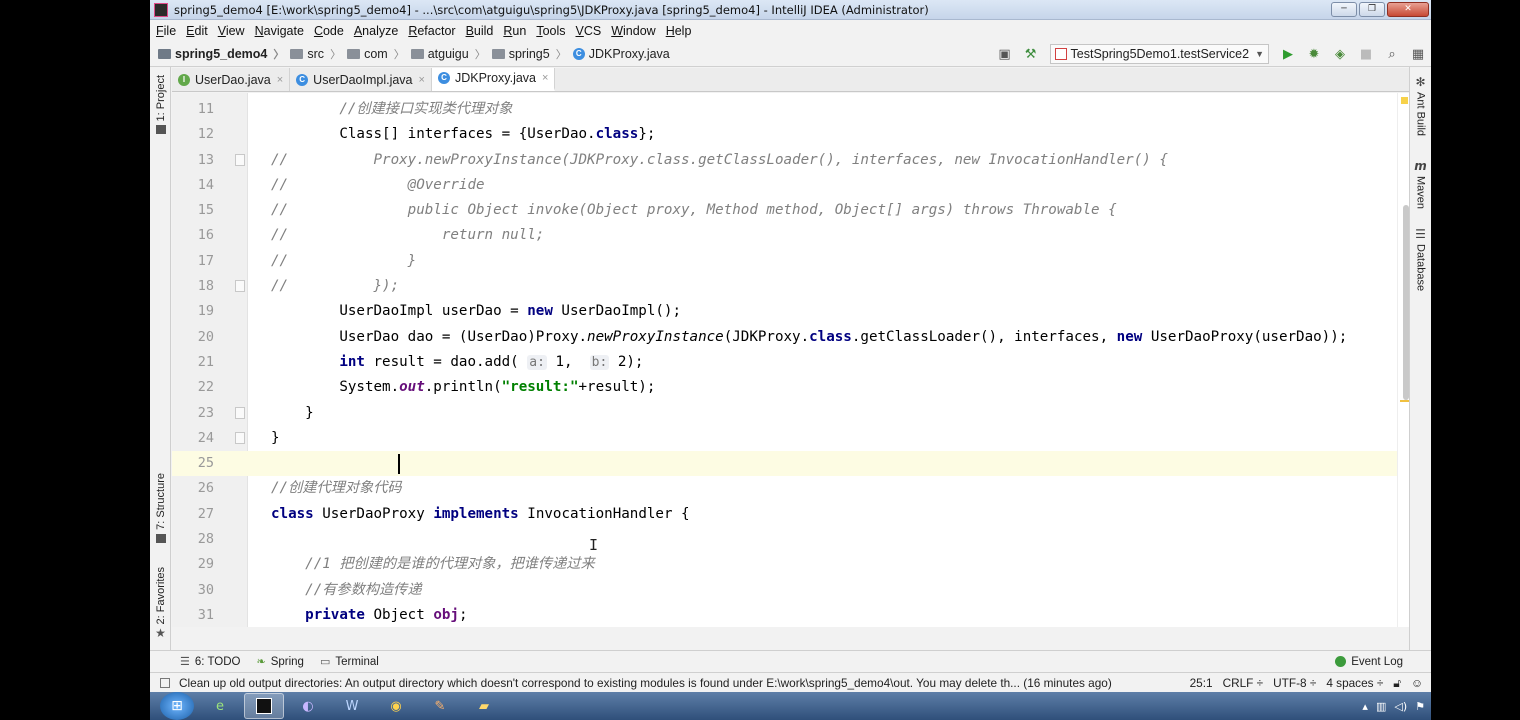 Image resolution: width=1520 pixels, height=720 pixels. What do you see at coordinates (349, 662) in the screenshot?
I see `terminal-tool-tab: ▭ Terminal` at bounding box center [349, 662].